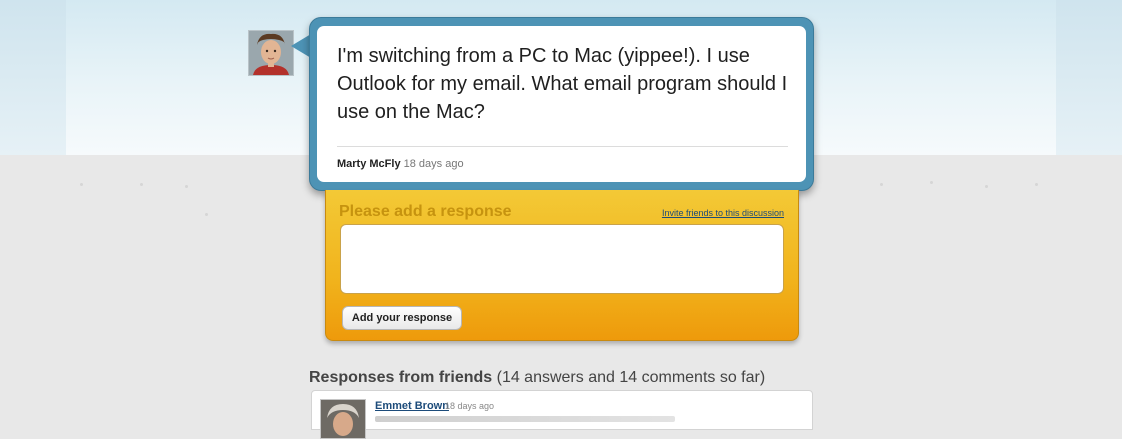 This screenshot has width=1122, height=439. I want to click on question-time: 18 days ago, so click(433, 164).